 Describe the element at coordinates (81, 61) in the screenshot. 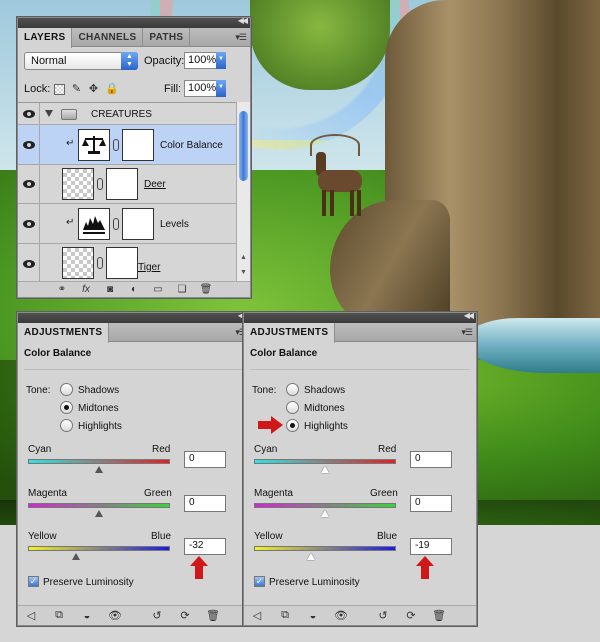

I see `blend-mode-select: Normal ▲ ▼` at that location.